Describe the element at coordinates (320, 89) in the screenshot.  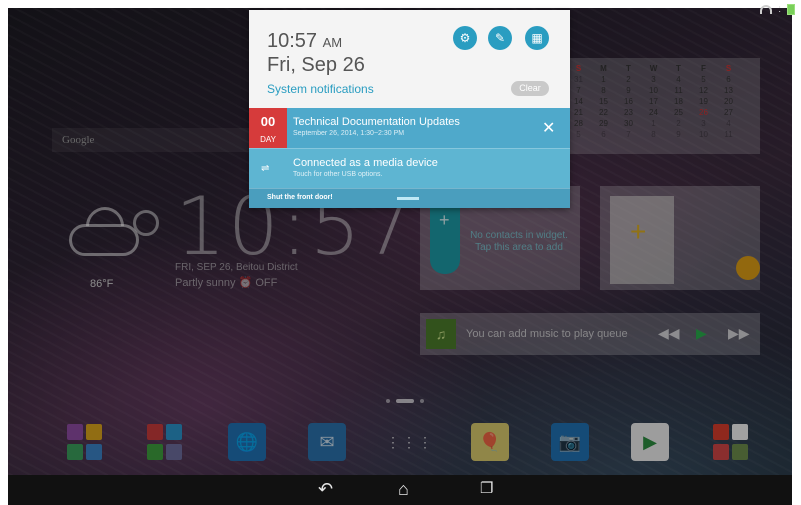
I see `system-notifications-link: System notifications` at that location.